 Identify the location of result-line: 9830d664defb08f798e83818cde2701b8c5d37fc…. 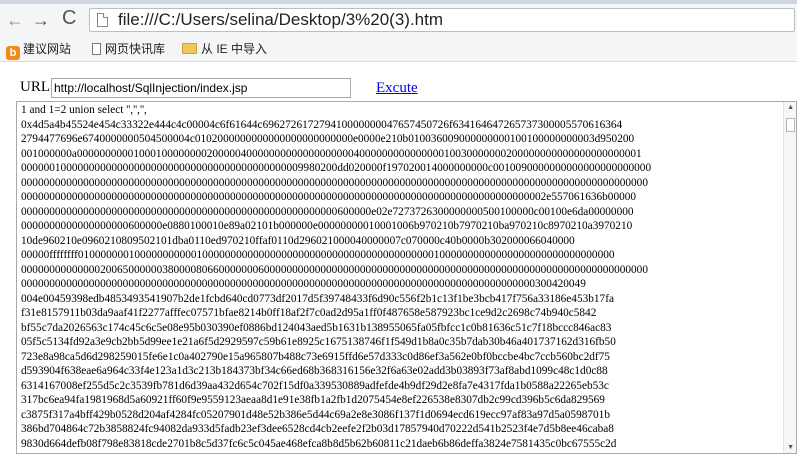
(319, 443).